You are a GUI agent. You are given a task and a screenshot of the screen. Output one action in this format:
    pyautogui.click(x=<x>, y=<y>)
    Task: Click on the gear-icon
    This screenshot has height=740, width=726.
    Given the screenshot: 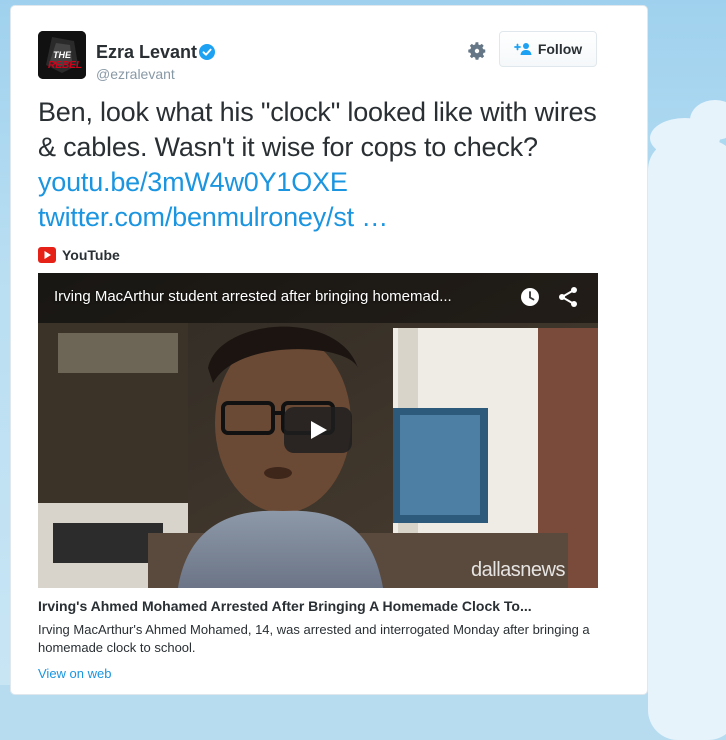 What is the action you would take?
    pyautogui.click(x=477, y=51)
    